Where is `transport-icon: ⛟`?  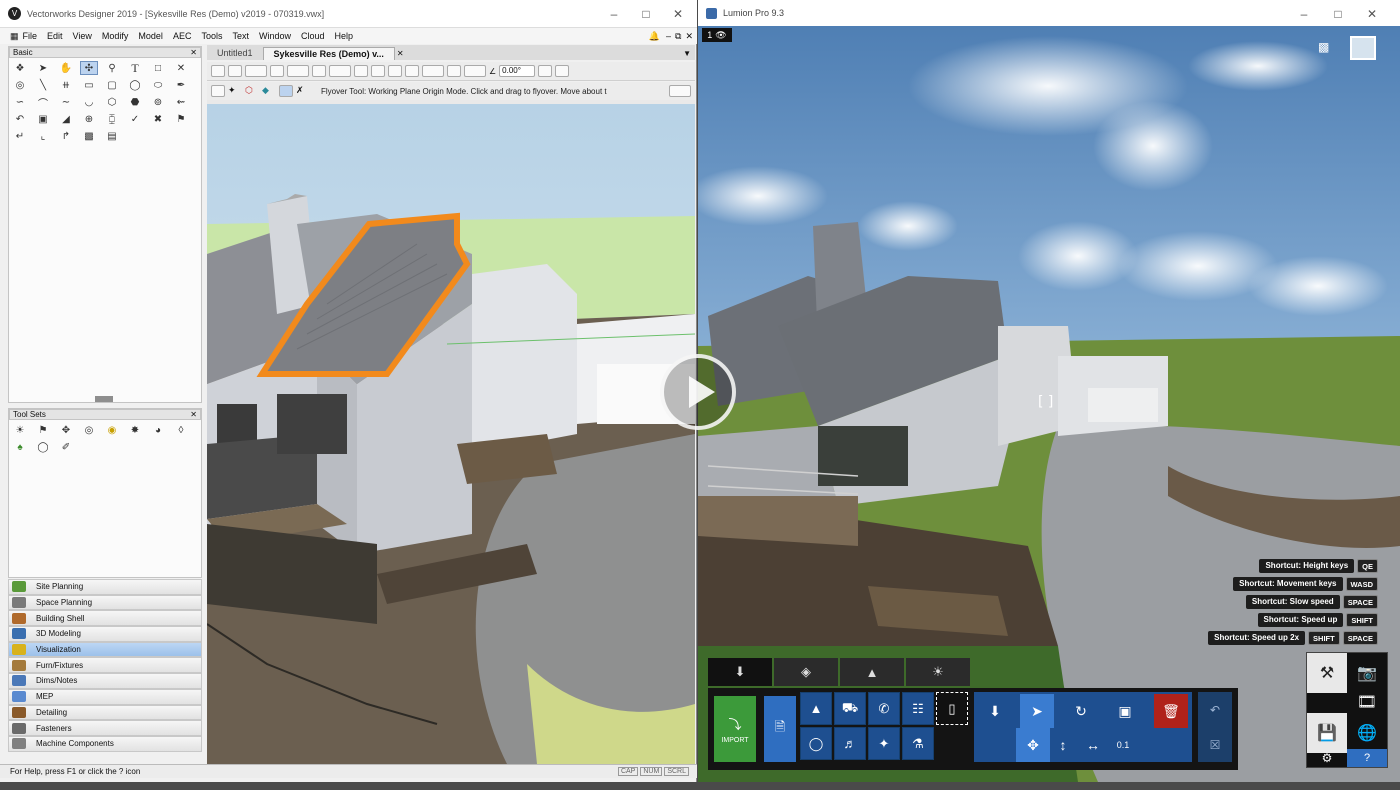 transport-icon: ⛟ is located at coordinates (850, 708).